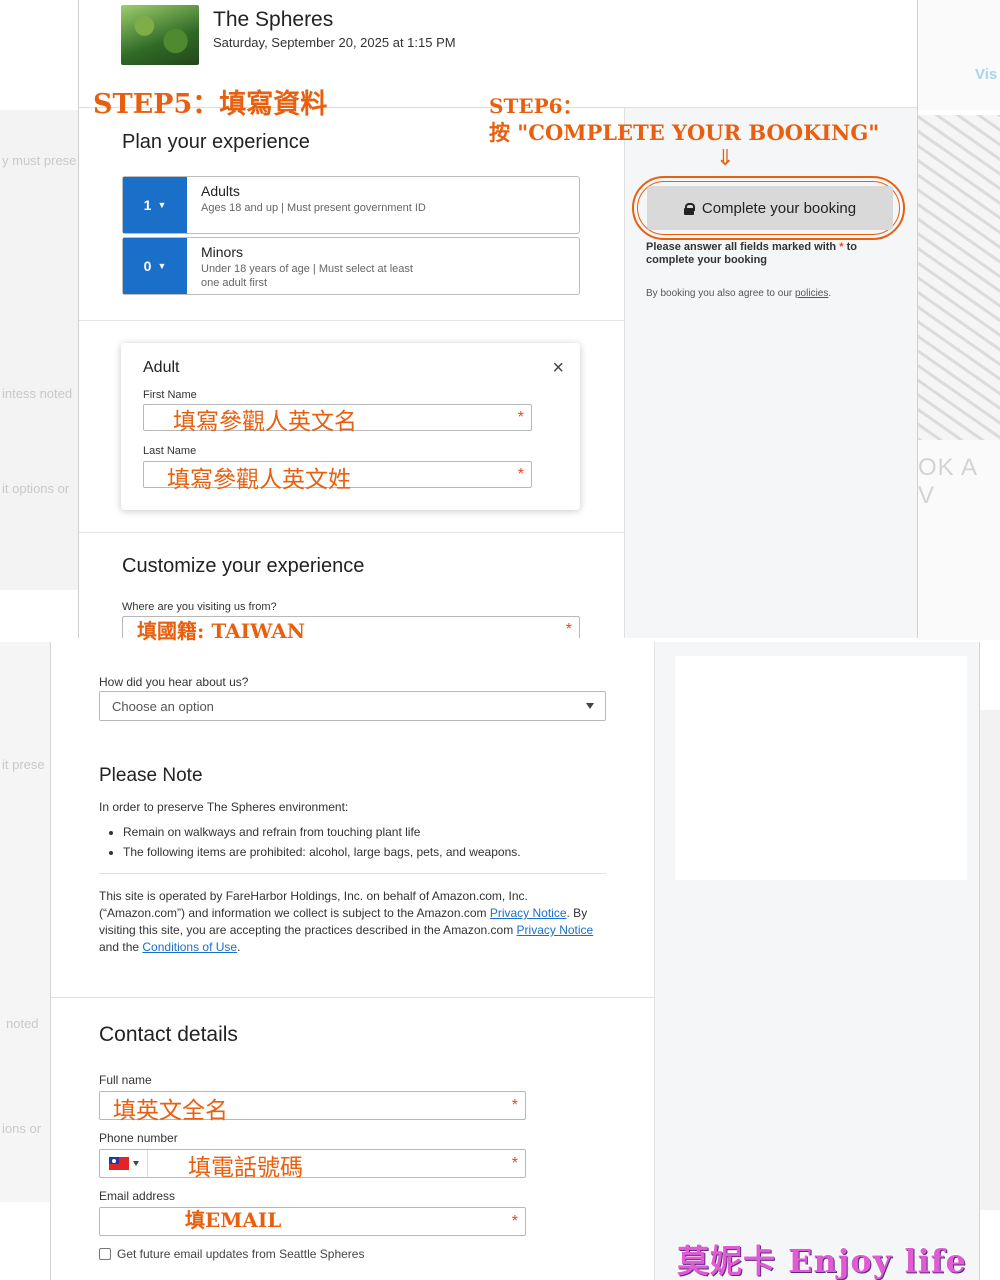  Describe the element at coordinates (273, 19) in the screenshot. I see `event-title: The Spheres` at that location.